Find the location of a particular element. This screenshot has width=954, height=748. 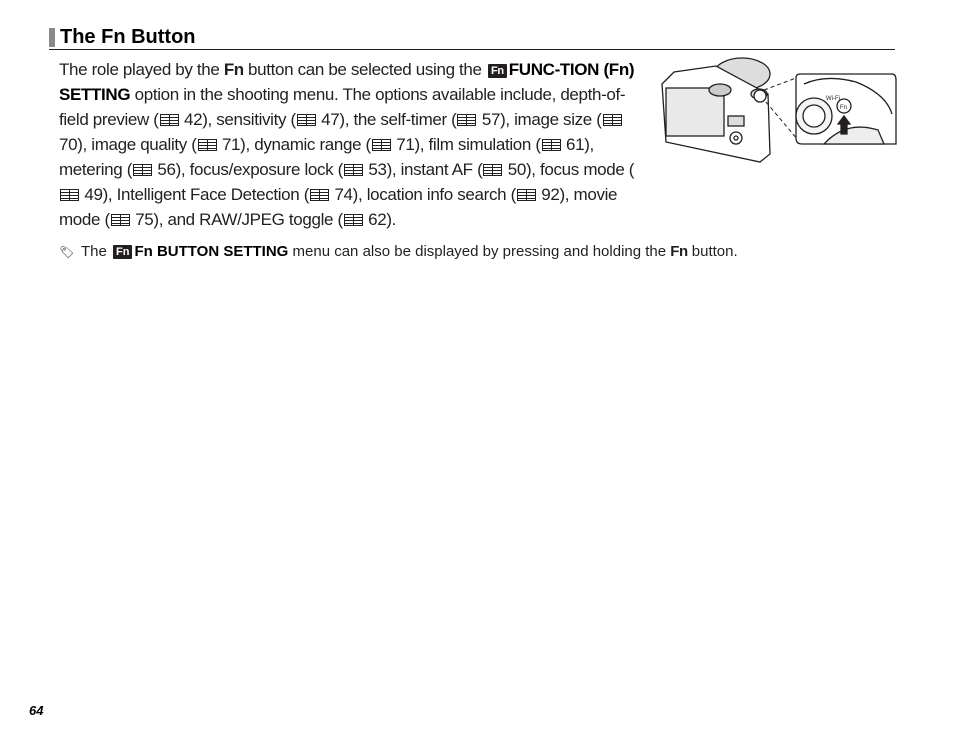

heading-marker is located at coordinates (52, 37).